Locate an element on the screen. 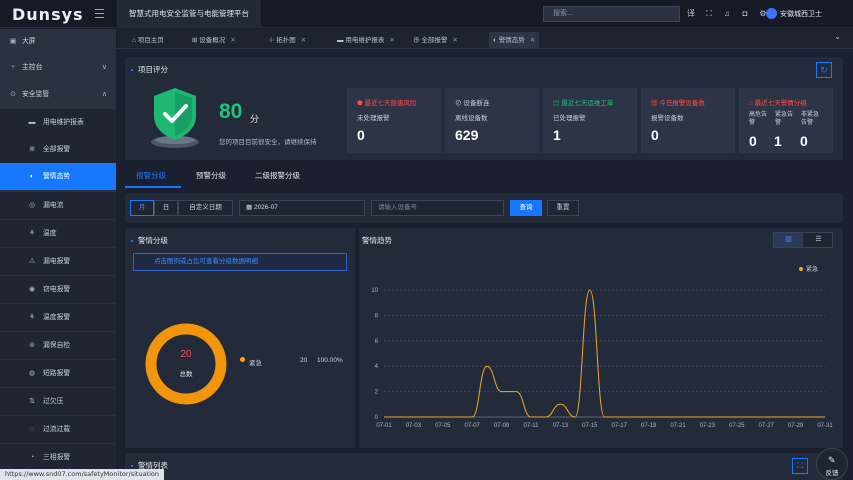 This screenshot has height=480, width=853. tab-warning-level: 预警分级 is located at coordinates (211, 175).